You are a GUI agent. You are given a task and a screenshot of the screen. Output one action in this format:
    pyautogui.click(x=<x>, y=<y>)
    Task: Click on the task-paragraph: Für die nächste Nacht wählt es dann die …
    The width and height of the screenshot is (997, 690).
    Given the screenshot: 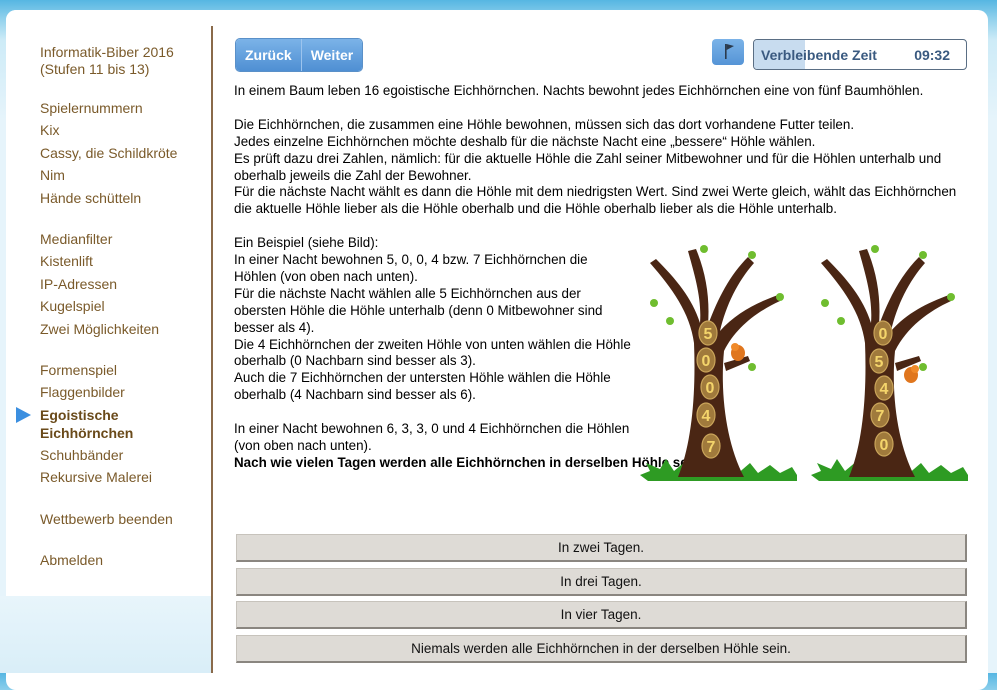 What is the action you would take?
    pyautogui.click(x=595, y=200)
    